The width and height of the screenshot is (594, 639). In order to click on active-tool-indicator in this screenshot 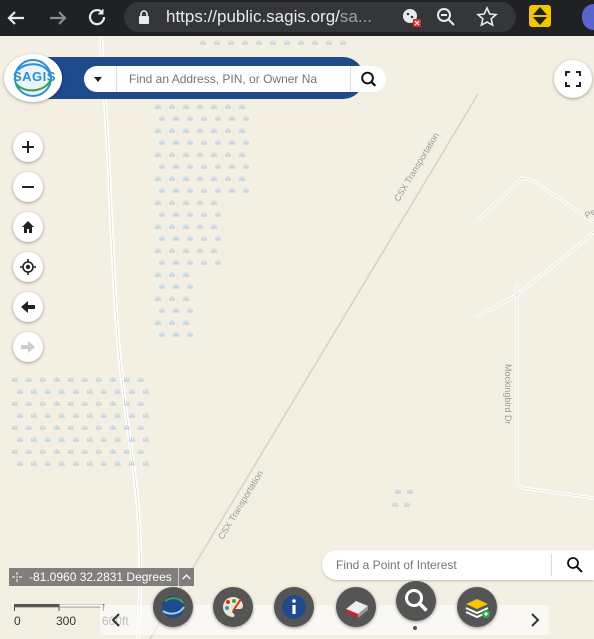, I will do `click(415, 628)`.